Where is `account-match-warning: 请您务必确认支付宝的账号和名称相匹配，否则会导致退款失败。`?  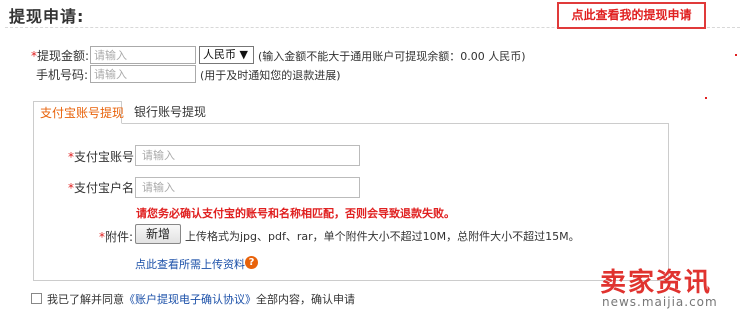
account-match-warning: 请您务必确认支付宝的账号和名称相匹配，否则会导致退款失败。 is located at coordinates (295, 213).